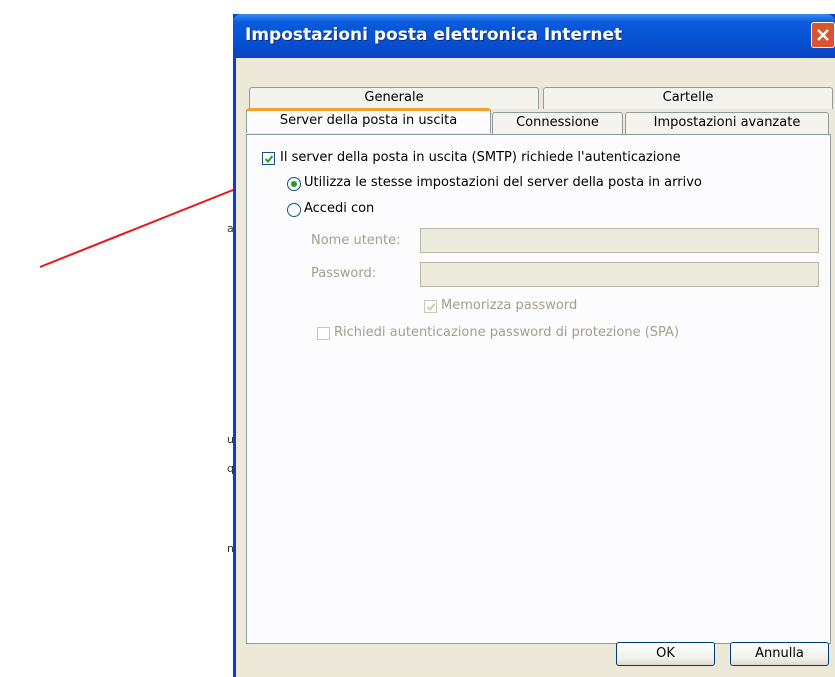 This screenshot has height=677, width=835. Describe the element at coordinates (356, 240) in the screenshot. I see `username-label: Nome utente:` at that location.